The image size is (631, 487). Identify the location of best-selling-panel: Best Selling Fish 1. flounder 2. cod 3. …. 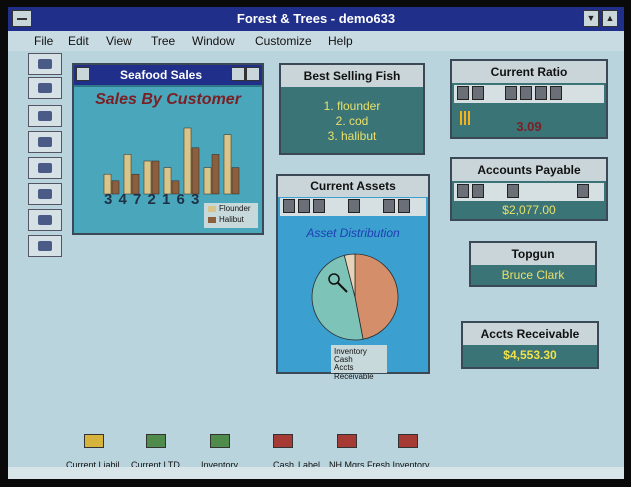
(352, 109).